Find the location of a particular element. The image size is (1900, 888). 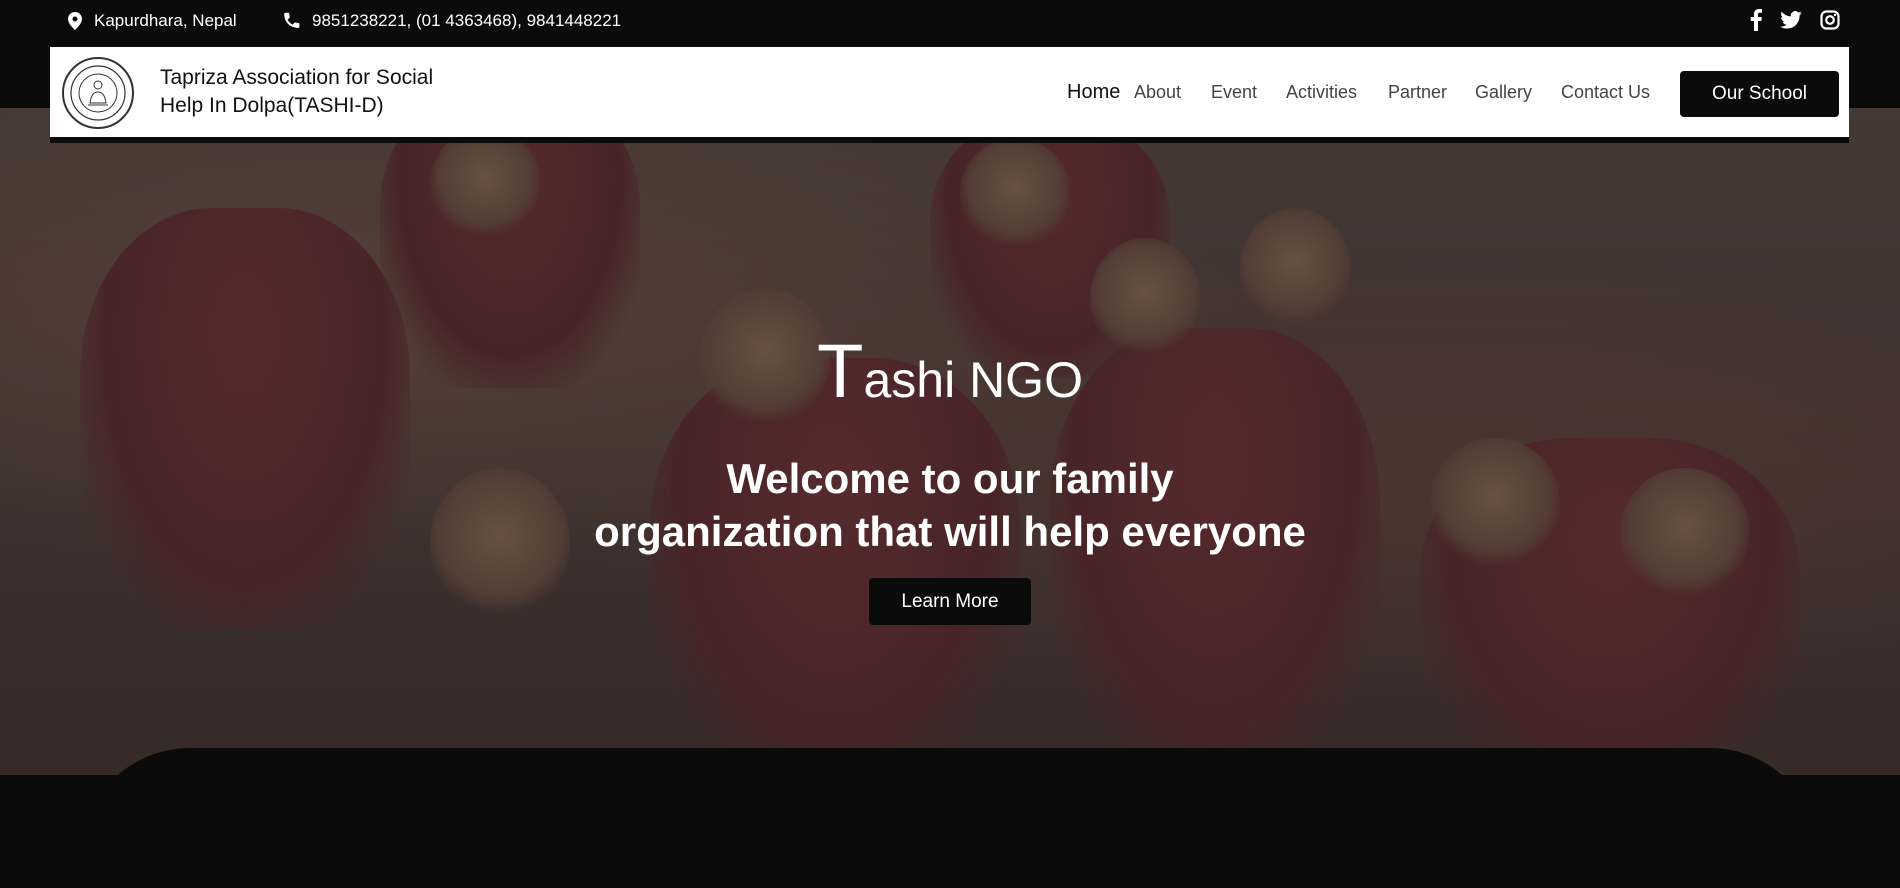

instagram-icon is located at coordinates (1830, 20).